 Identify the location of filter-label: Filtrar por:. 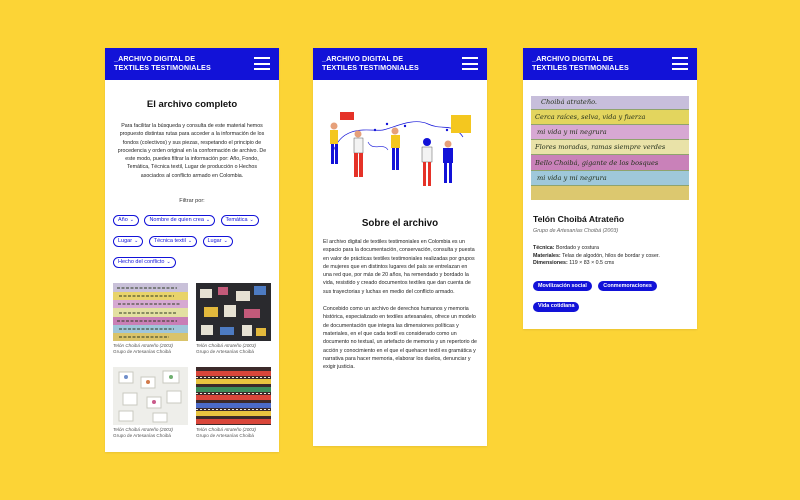
(192, 201).